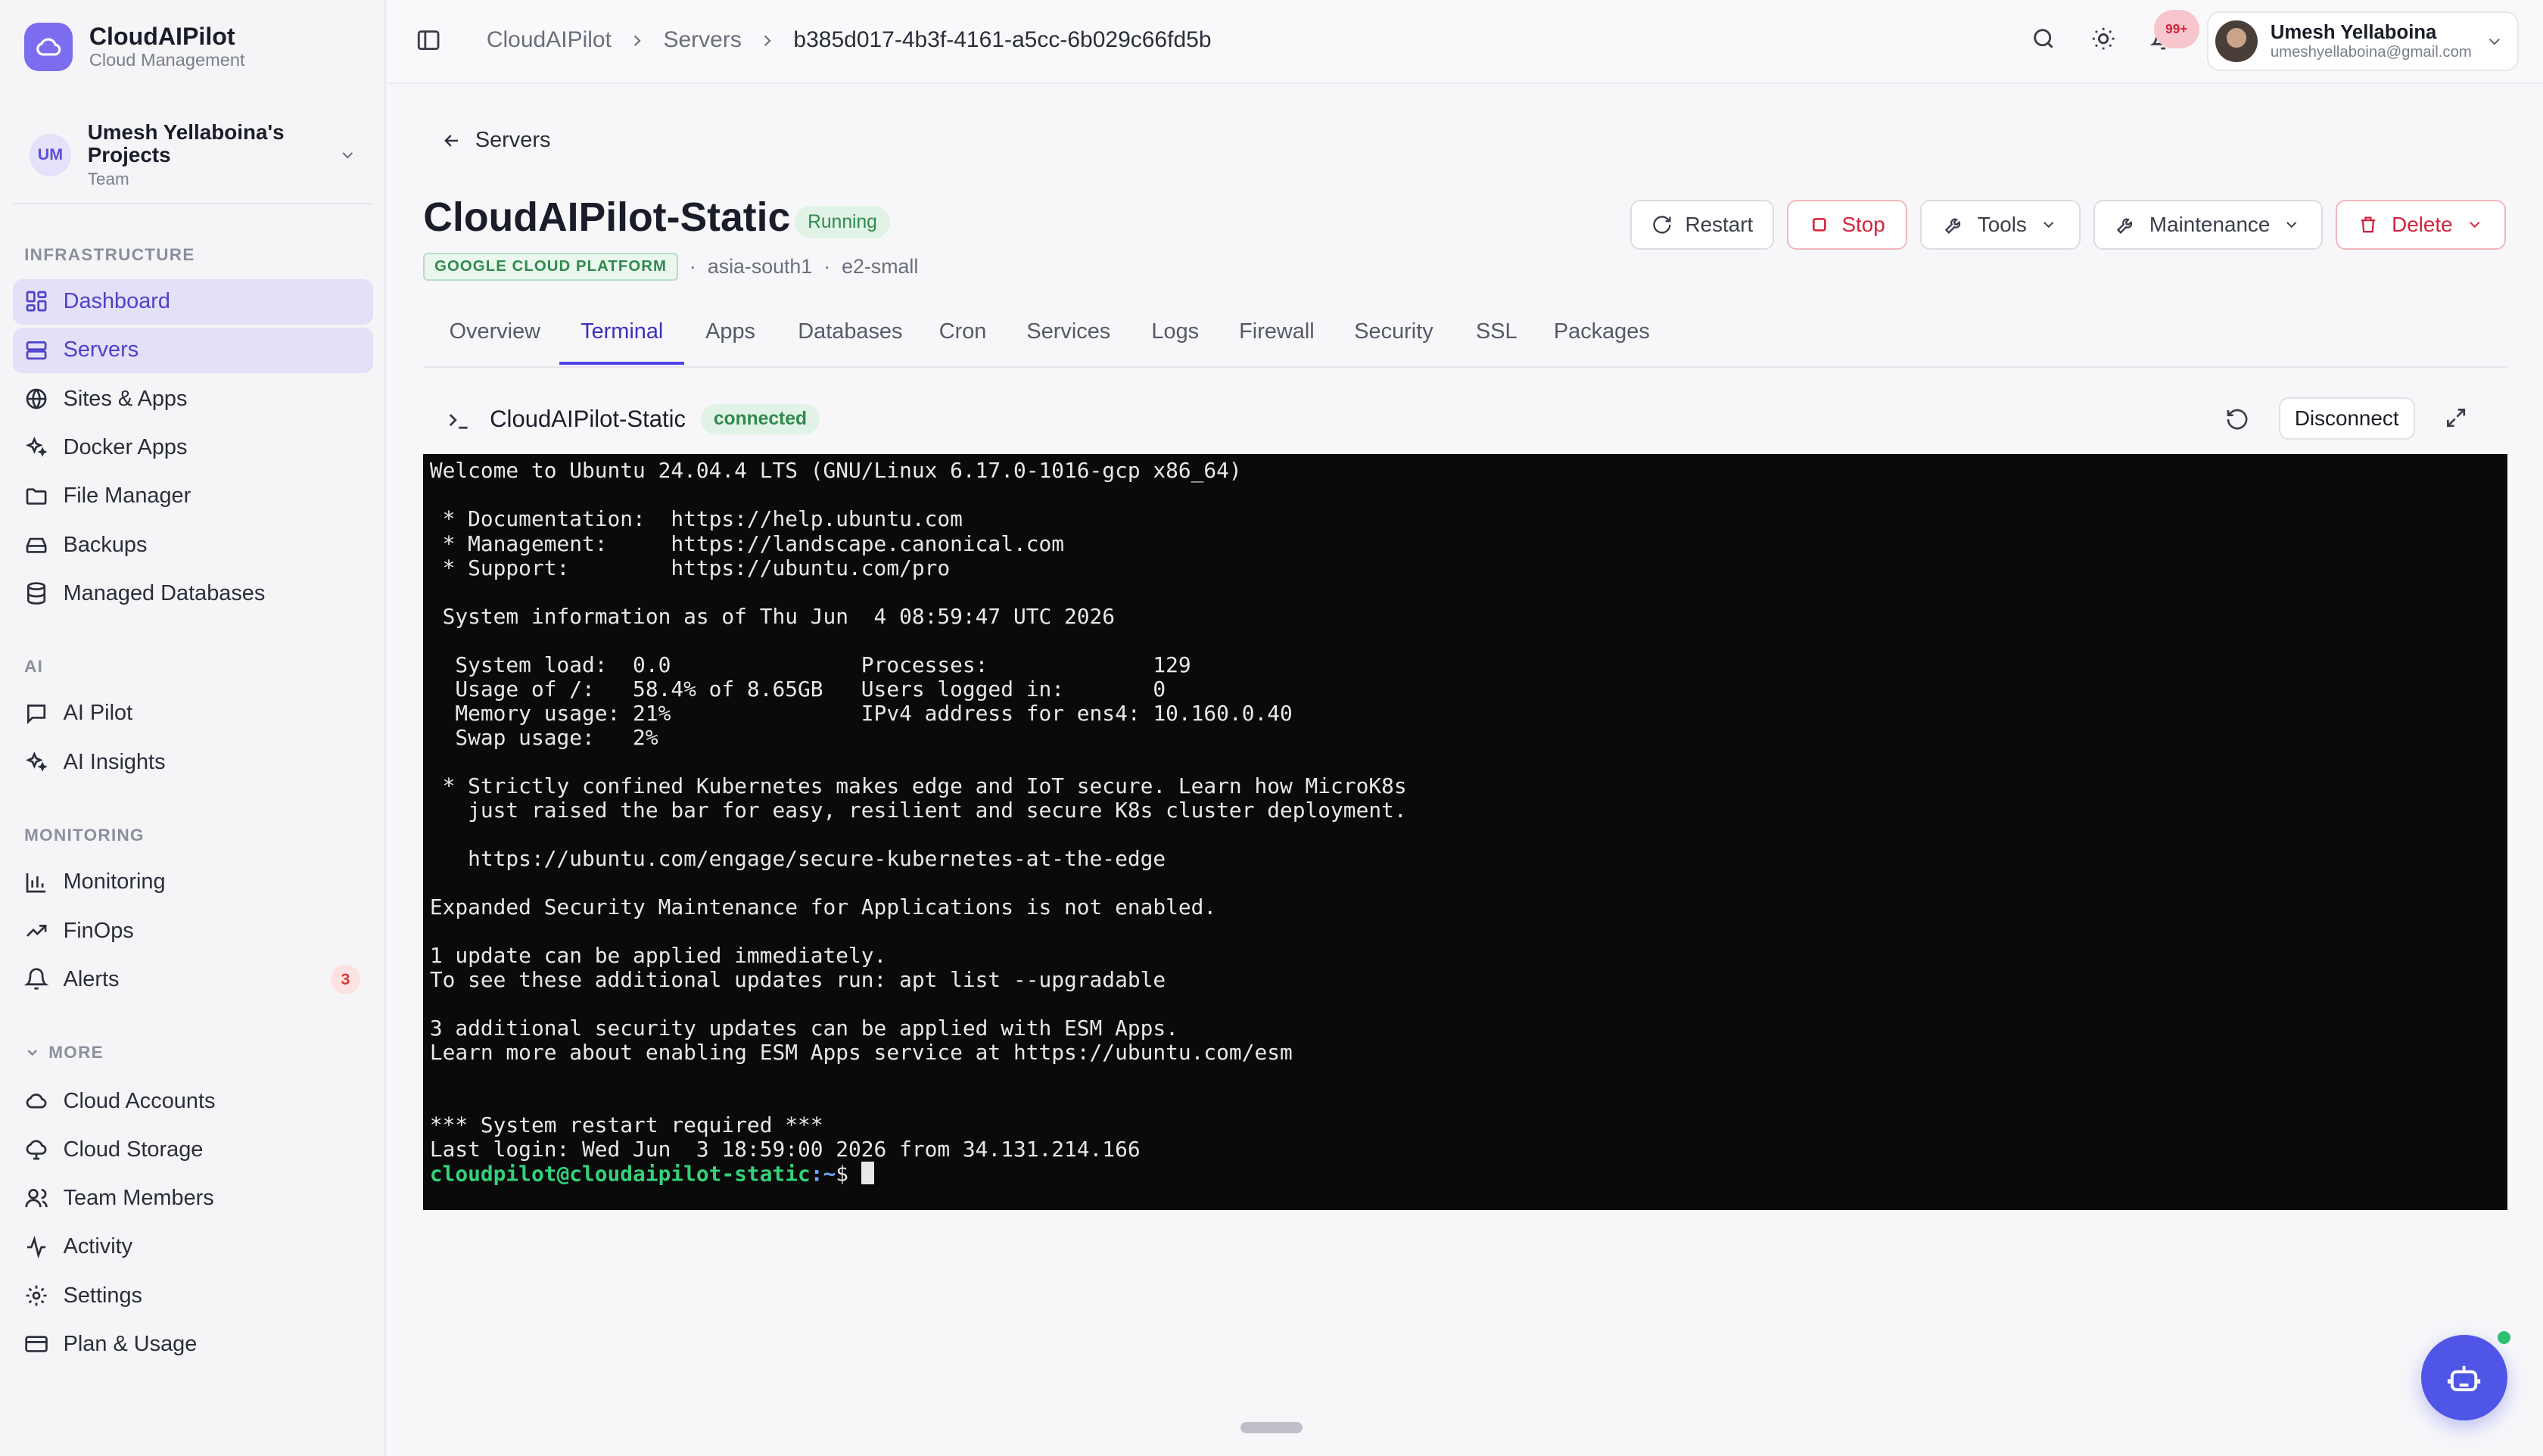 This screenshot has height=1456, width=2543. I want to click on globe-icon, so click(36, 398).